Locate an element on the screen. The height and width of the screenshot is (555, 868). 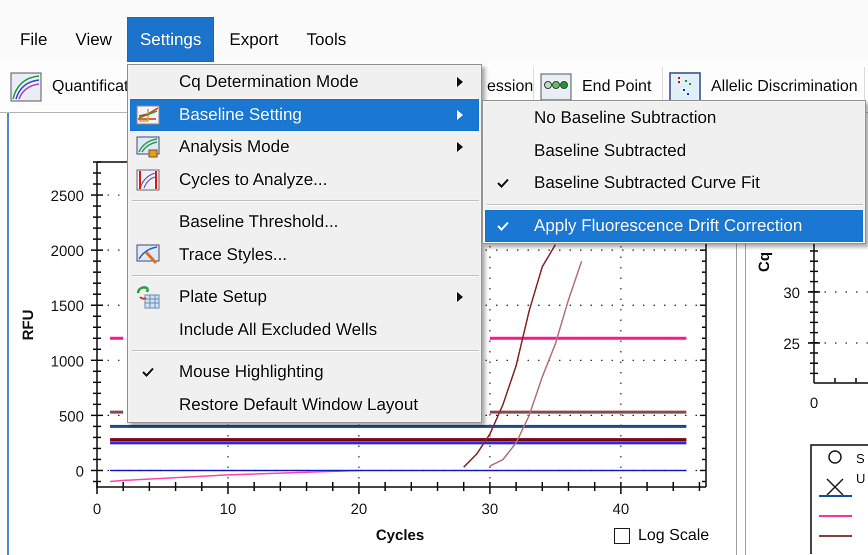
checkbox is located at coordinates (622, 536).